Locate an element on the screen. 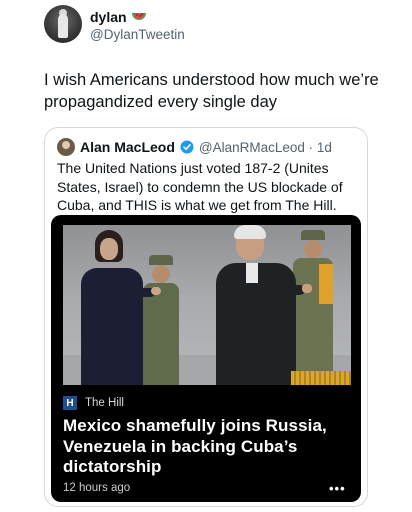 The height and width of the screenshot is (512, 412). quoted-user-display-name: Alan MacLeod is located at coordinates (127, 147).